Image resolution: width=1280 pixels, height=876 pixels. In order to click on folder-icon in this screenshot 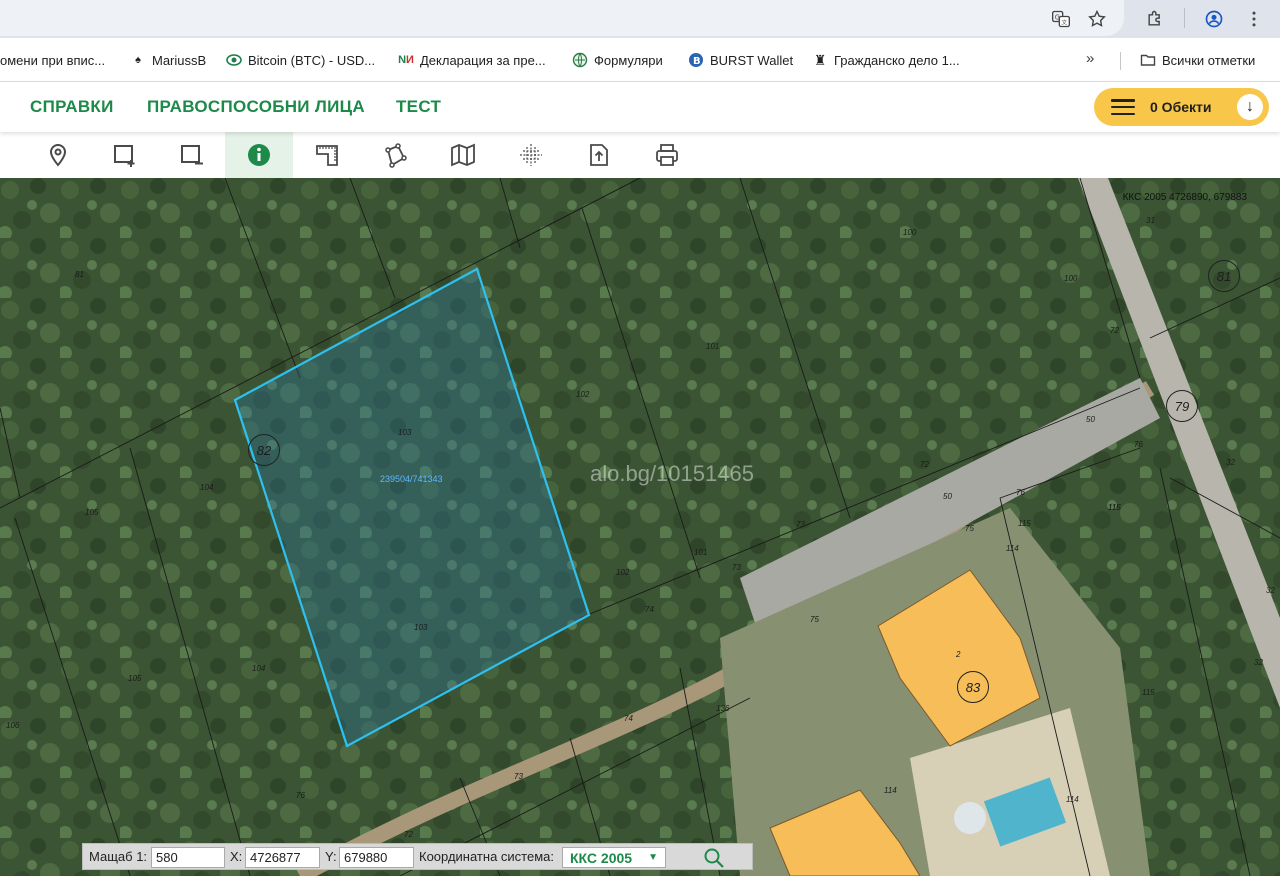, I will do `click(1148, 60)`.